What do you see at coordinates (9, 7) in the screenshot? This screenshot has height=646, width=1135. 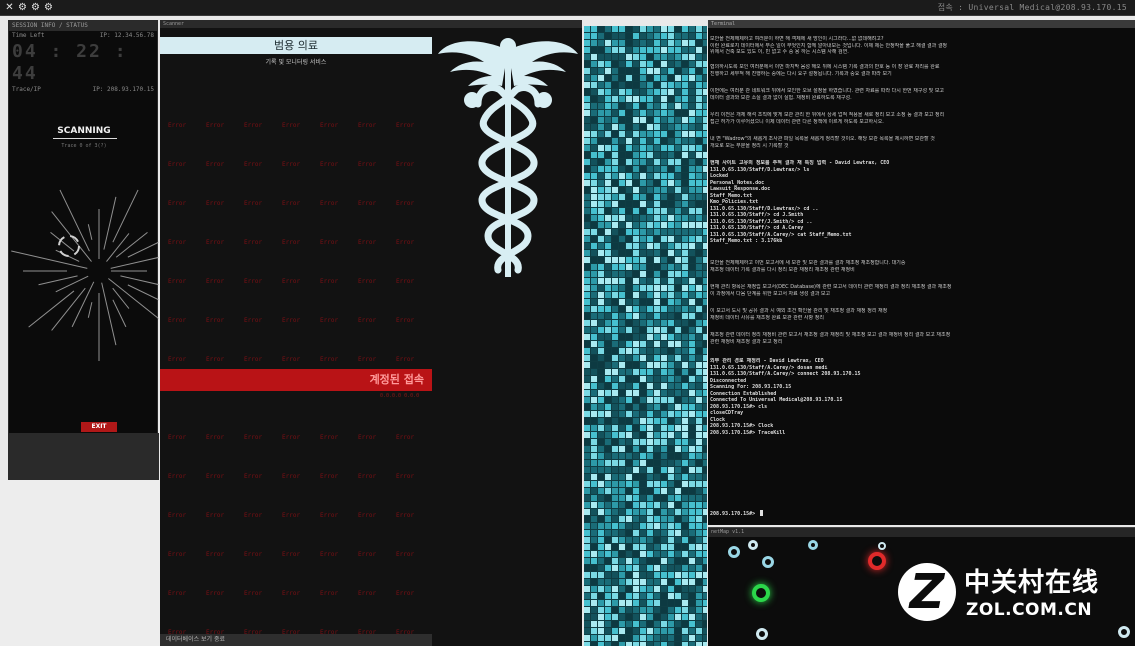 I see `close-icon: ✕` at bounding box center [9, 7].